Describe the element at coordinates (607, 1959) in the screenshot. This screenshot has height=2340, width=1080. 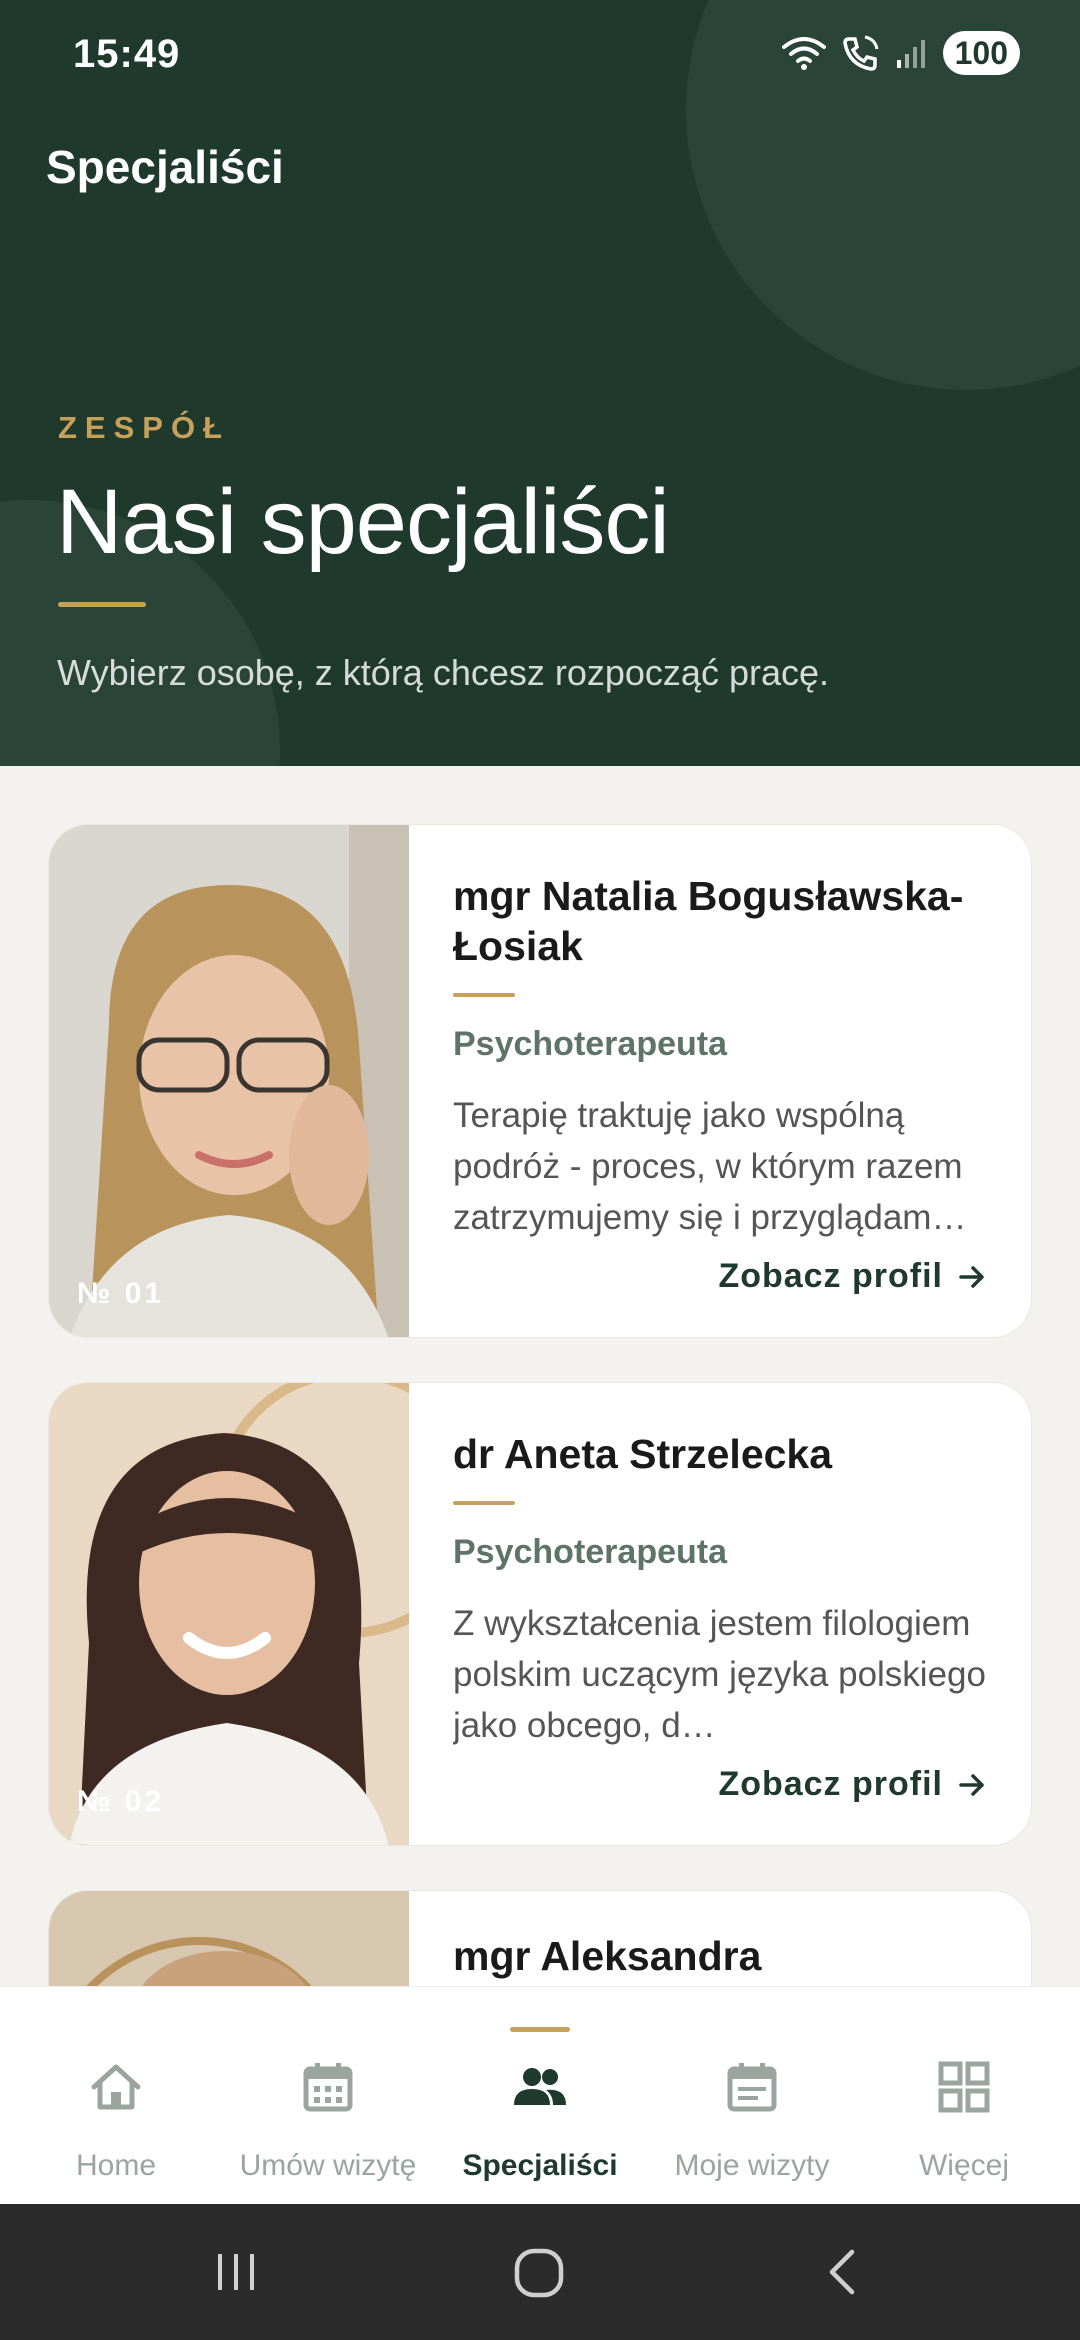
I see `specialist-name: mgr Aleksandra Kałużyńska` at that location.